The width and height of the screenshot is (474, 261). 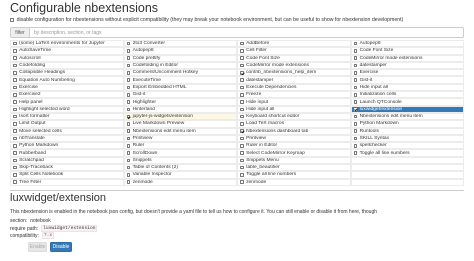 What do you see at coordinates (67, 168) in the screenshot?
I see `nbextension-item: Skip-Traceback` at bounding box center [67, 168].